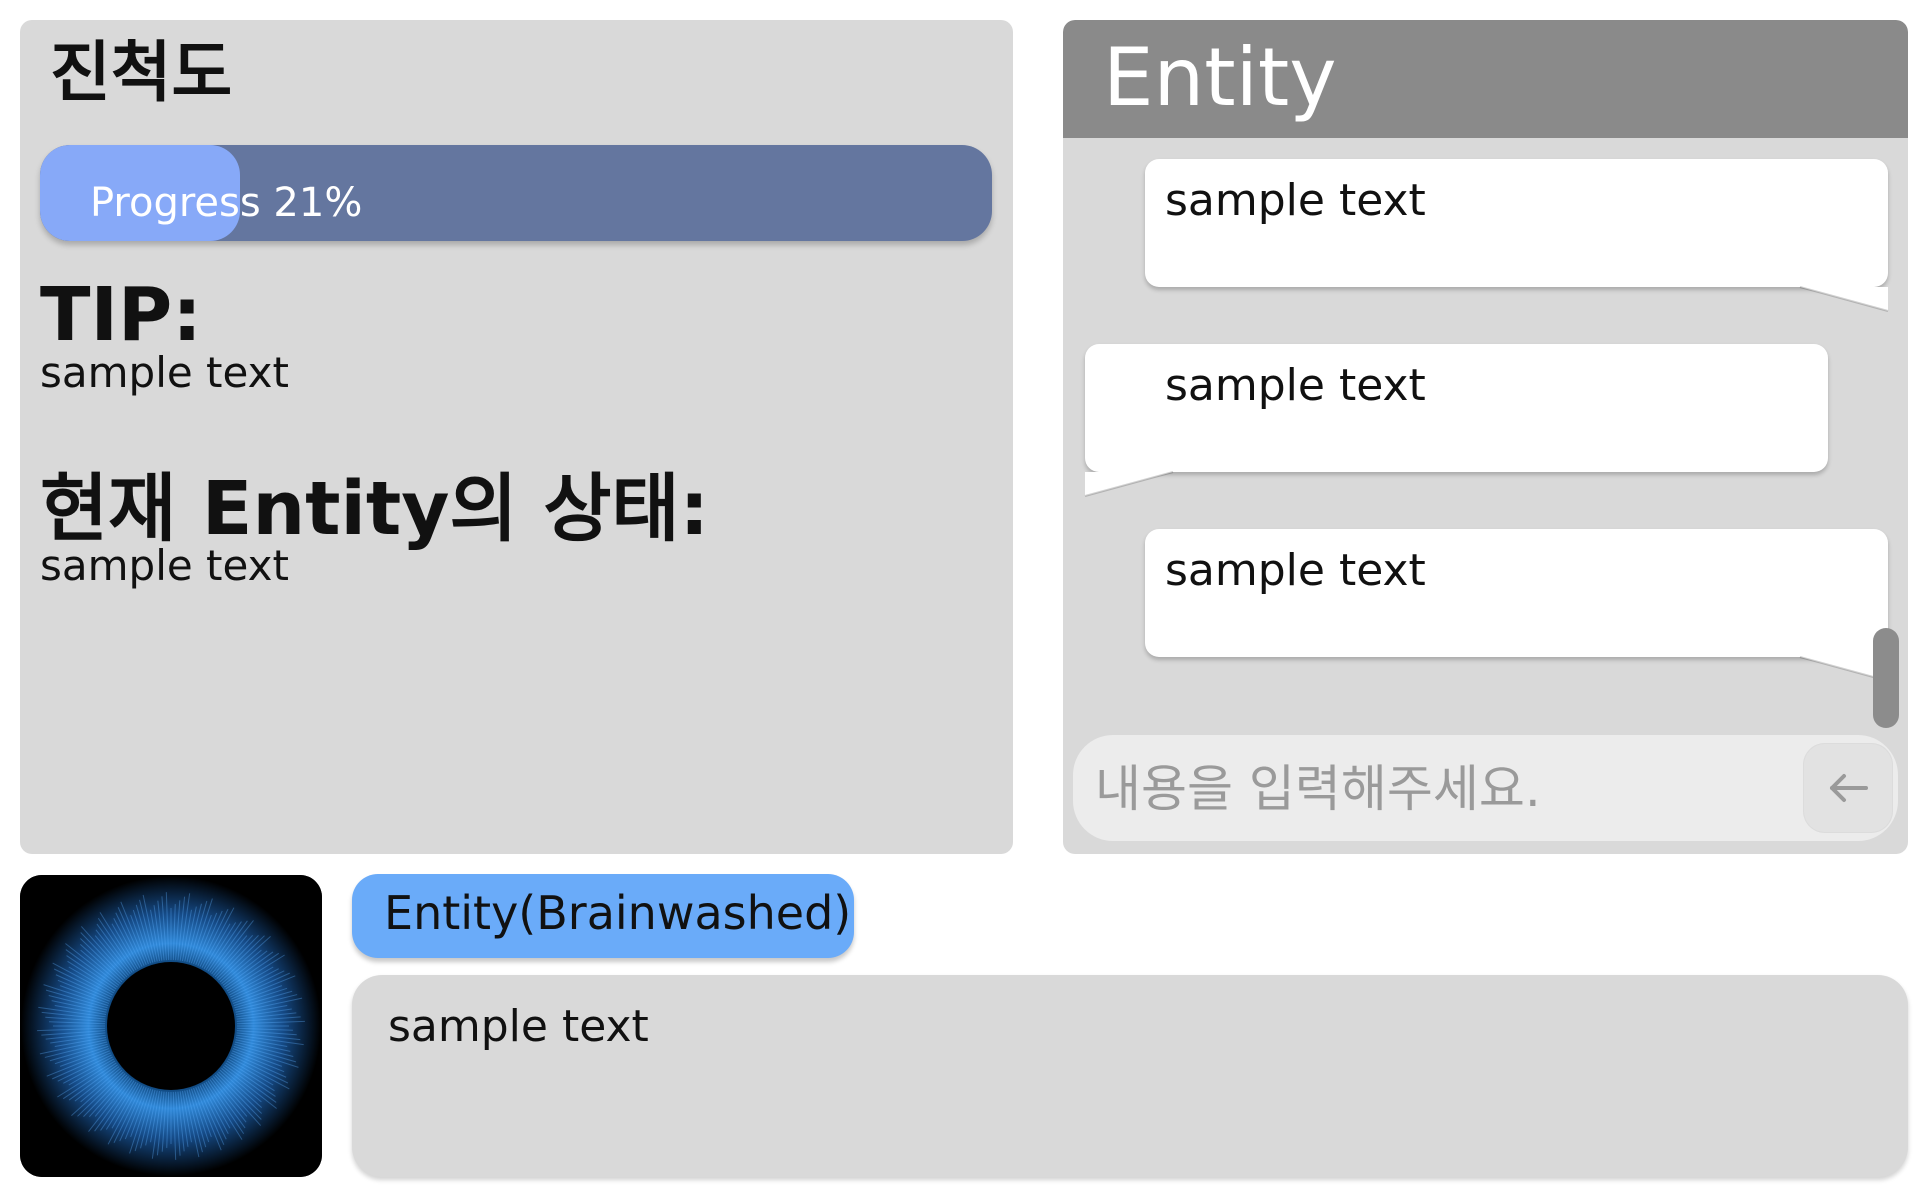 The width and height of the screenshot is (1920, 1200). I want to click on dialog-box: sample text, so click(1130, 1076).